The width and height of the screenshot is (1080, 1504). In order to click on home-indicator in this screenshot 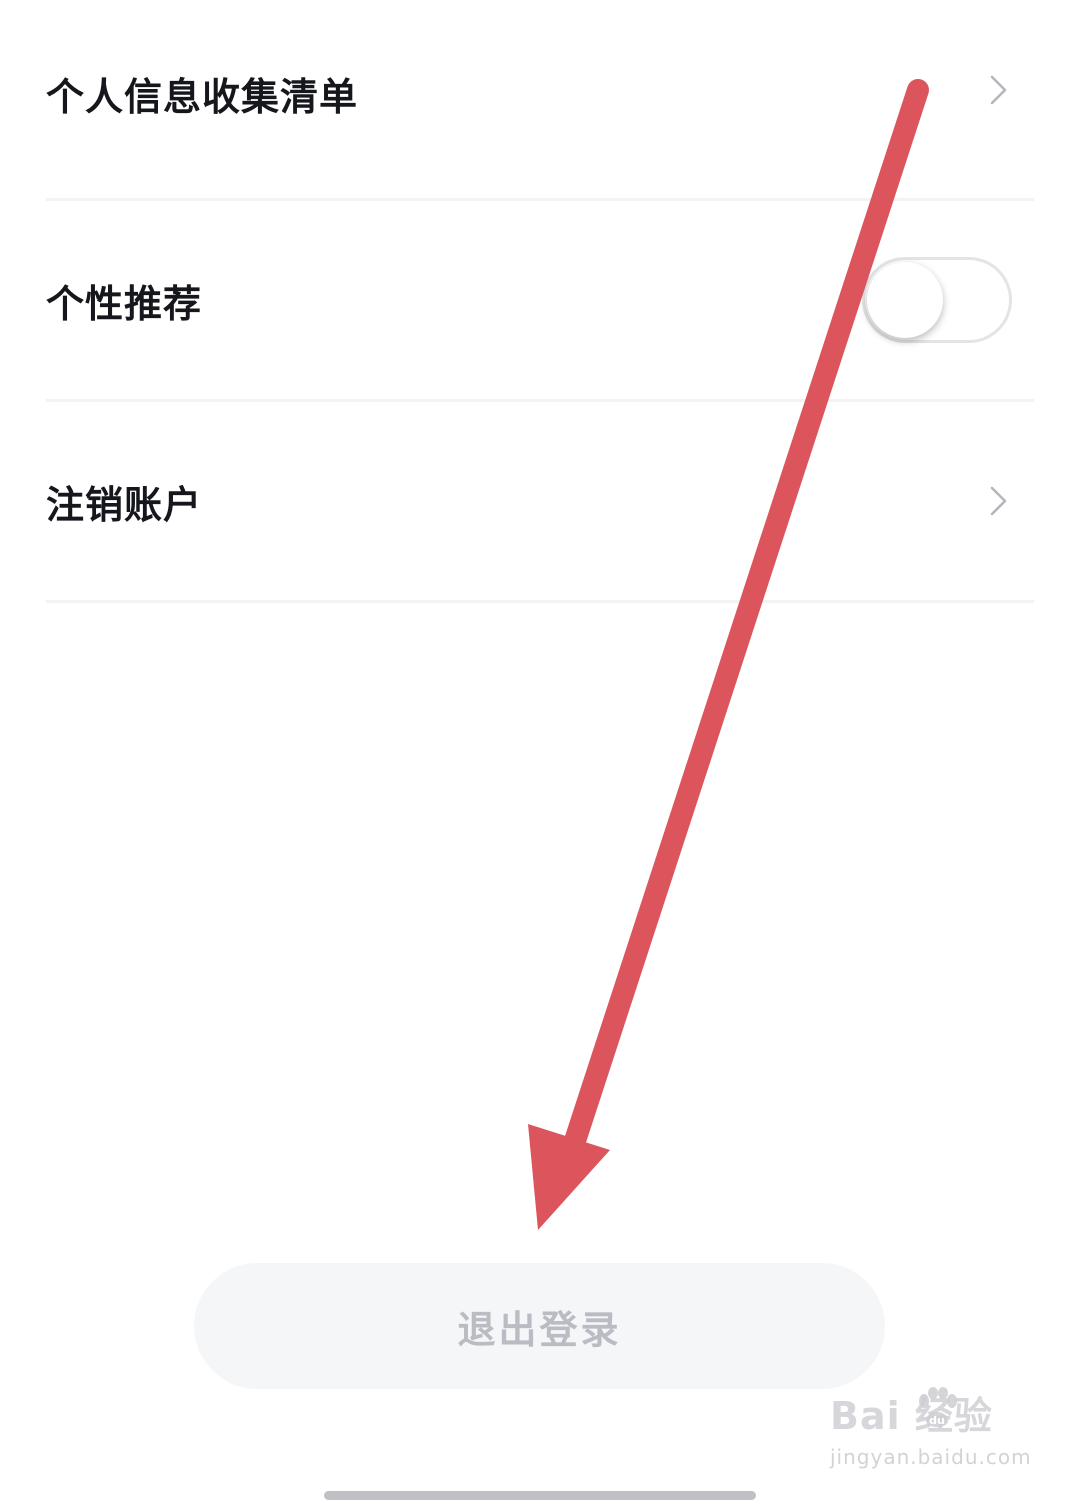, I will do `click(540, 1495)`.